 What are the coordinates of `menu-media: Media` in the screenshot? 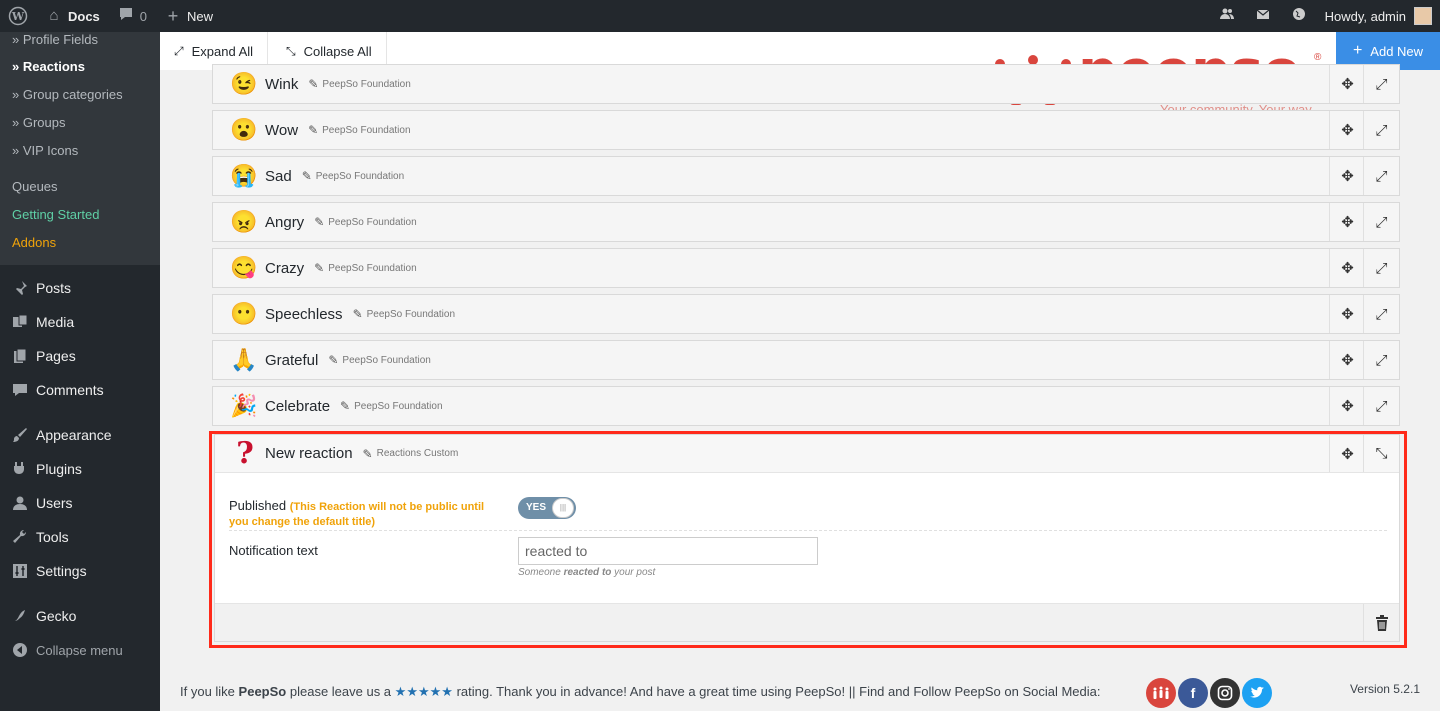 It's located at (80, 322).